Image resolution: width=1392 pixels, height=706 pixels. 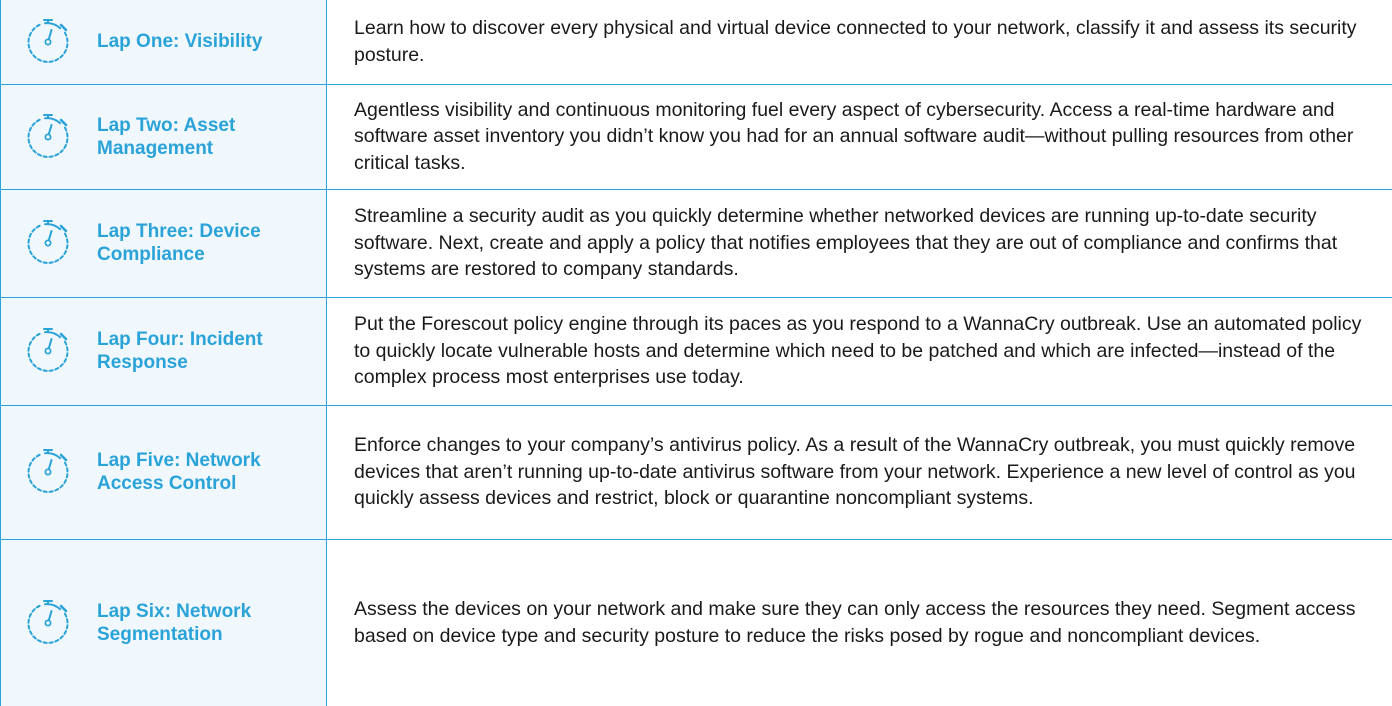 I want to click on lap-header-cell: Lap One: Visibility, so click(x=163, y=42).